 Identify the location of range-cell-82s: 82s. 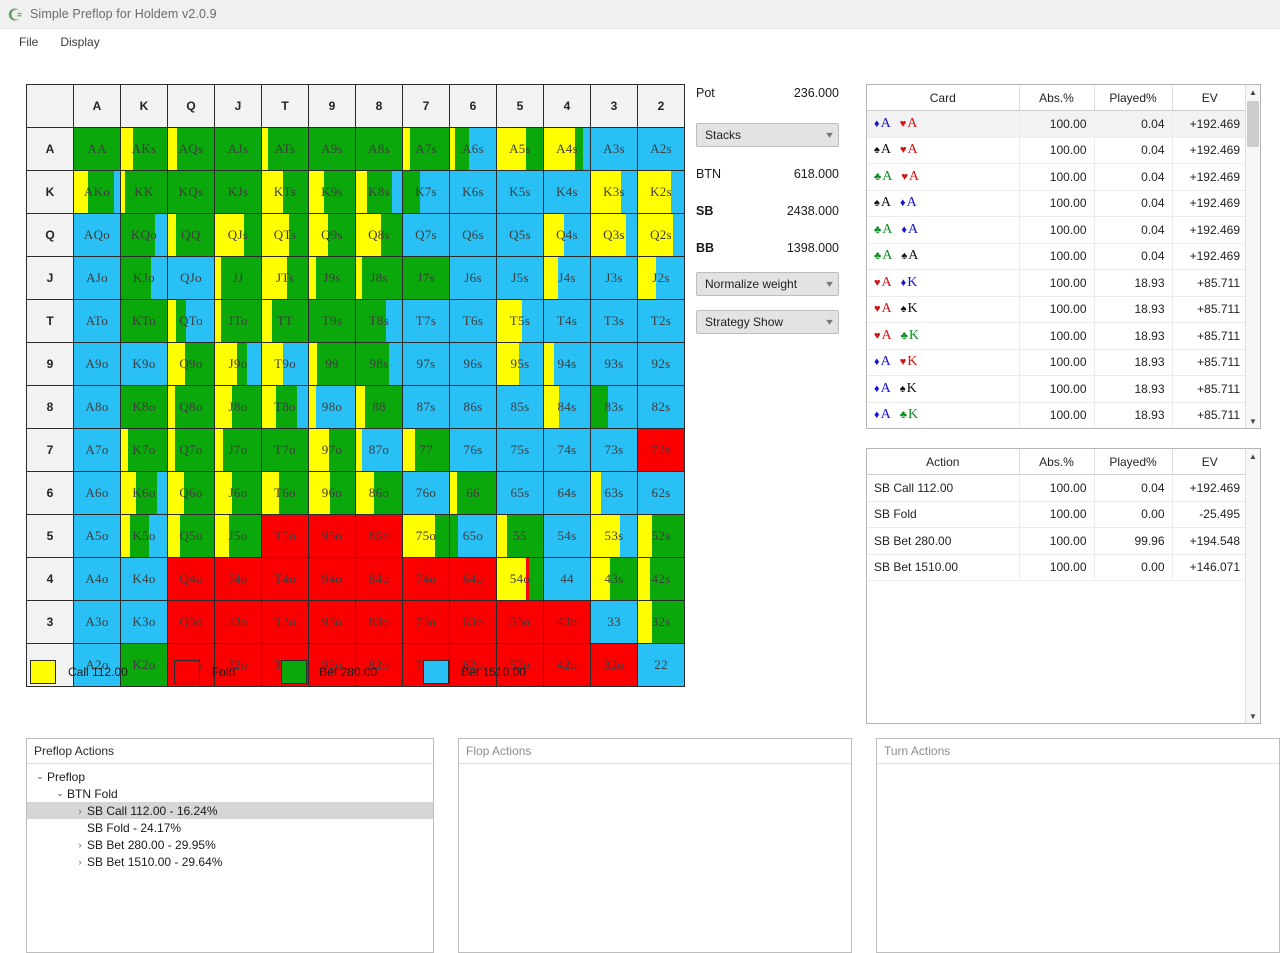
(661, 407).